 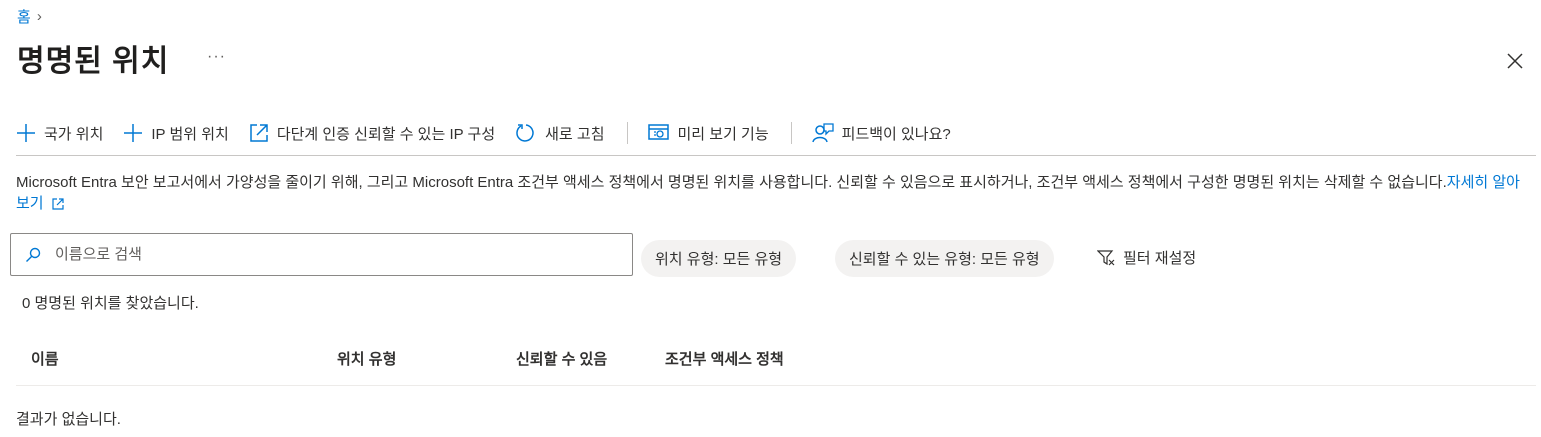 What do you see at coordinates (216, 57) in the screenshot?
I see `more-options-button: ···` at bounding box center [216, 57].